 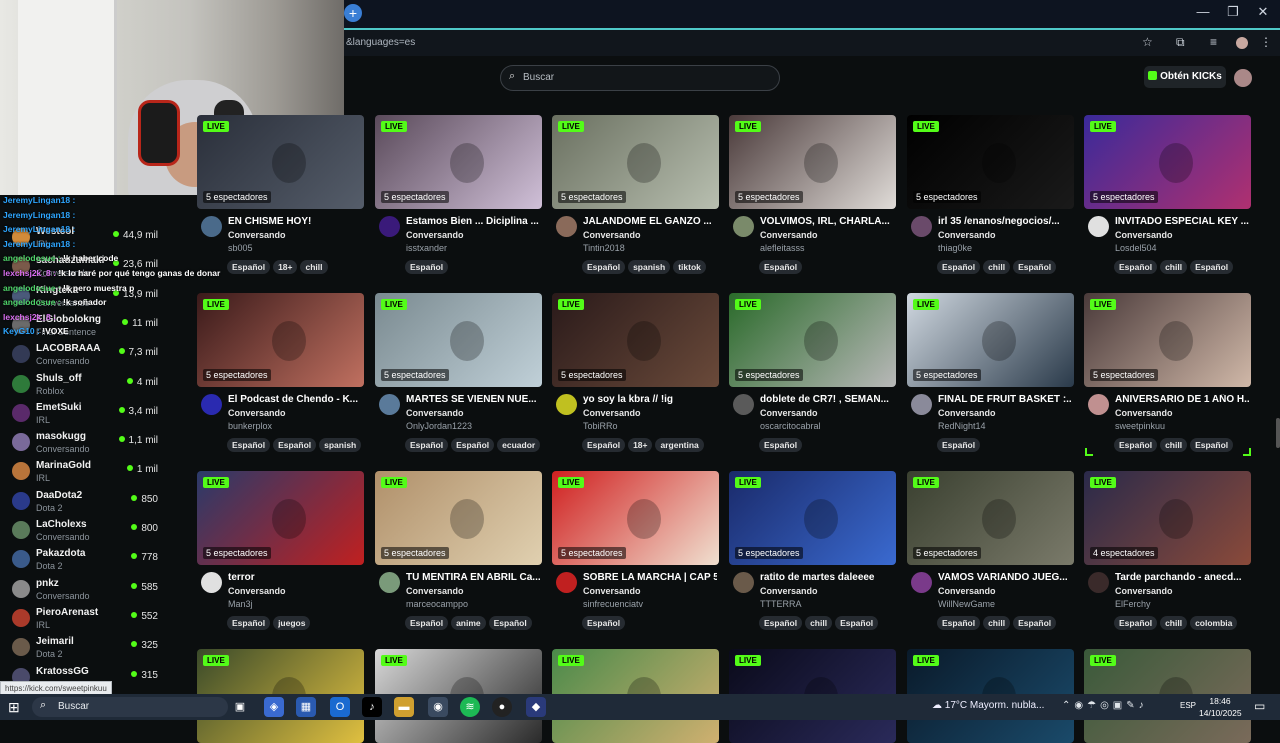 What do you see at coordinates (240, 707) in the screenshot?
I see `task-view-icon: ▣` at bounding box center [240, 707].